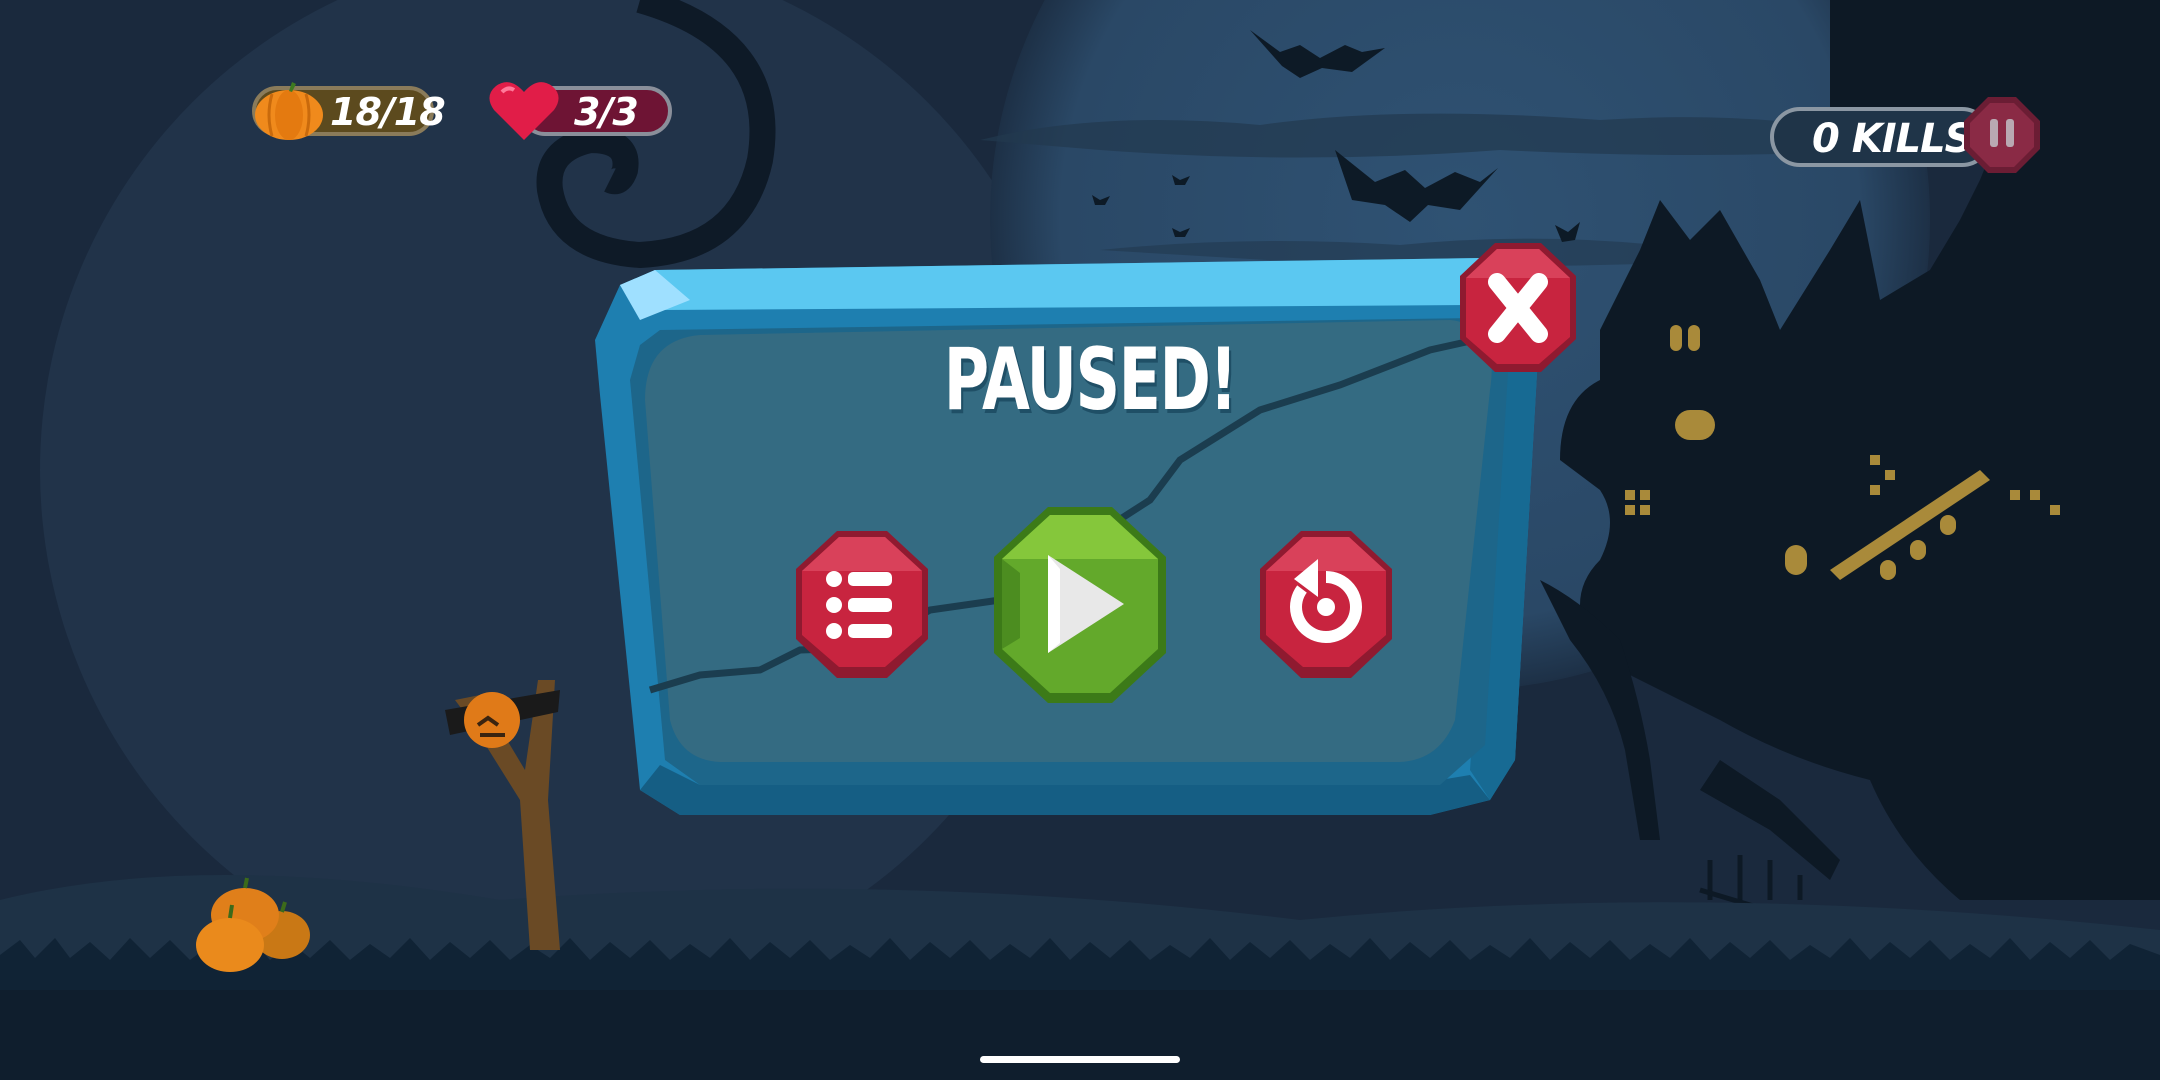 The image size is (2160, 1080). Describe the element at coordinates (289, 111) in the screenshot. I see `pumpkin-icon` at that location.